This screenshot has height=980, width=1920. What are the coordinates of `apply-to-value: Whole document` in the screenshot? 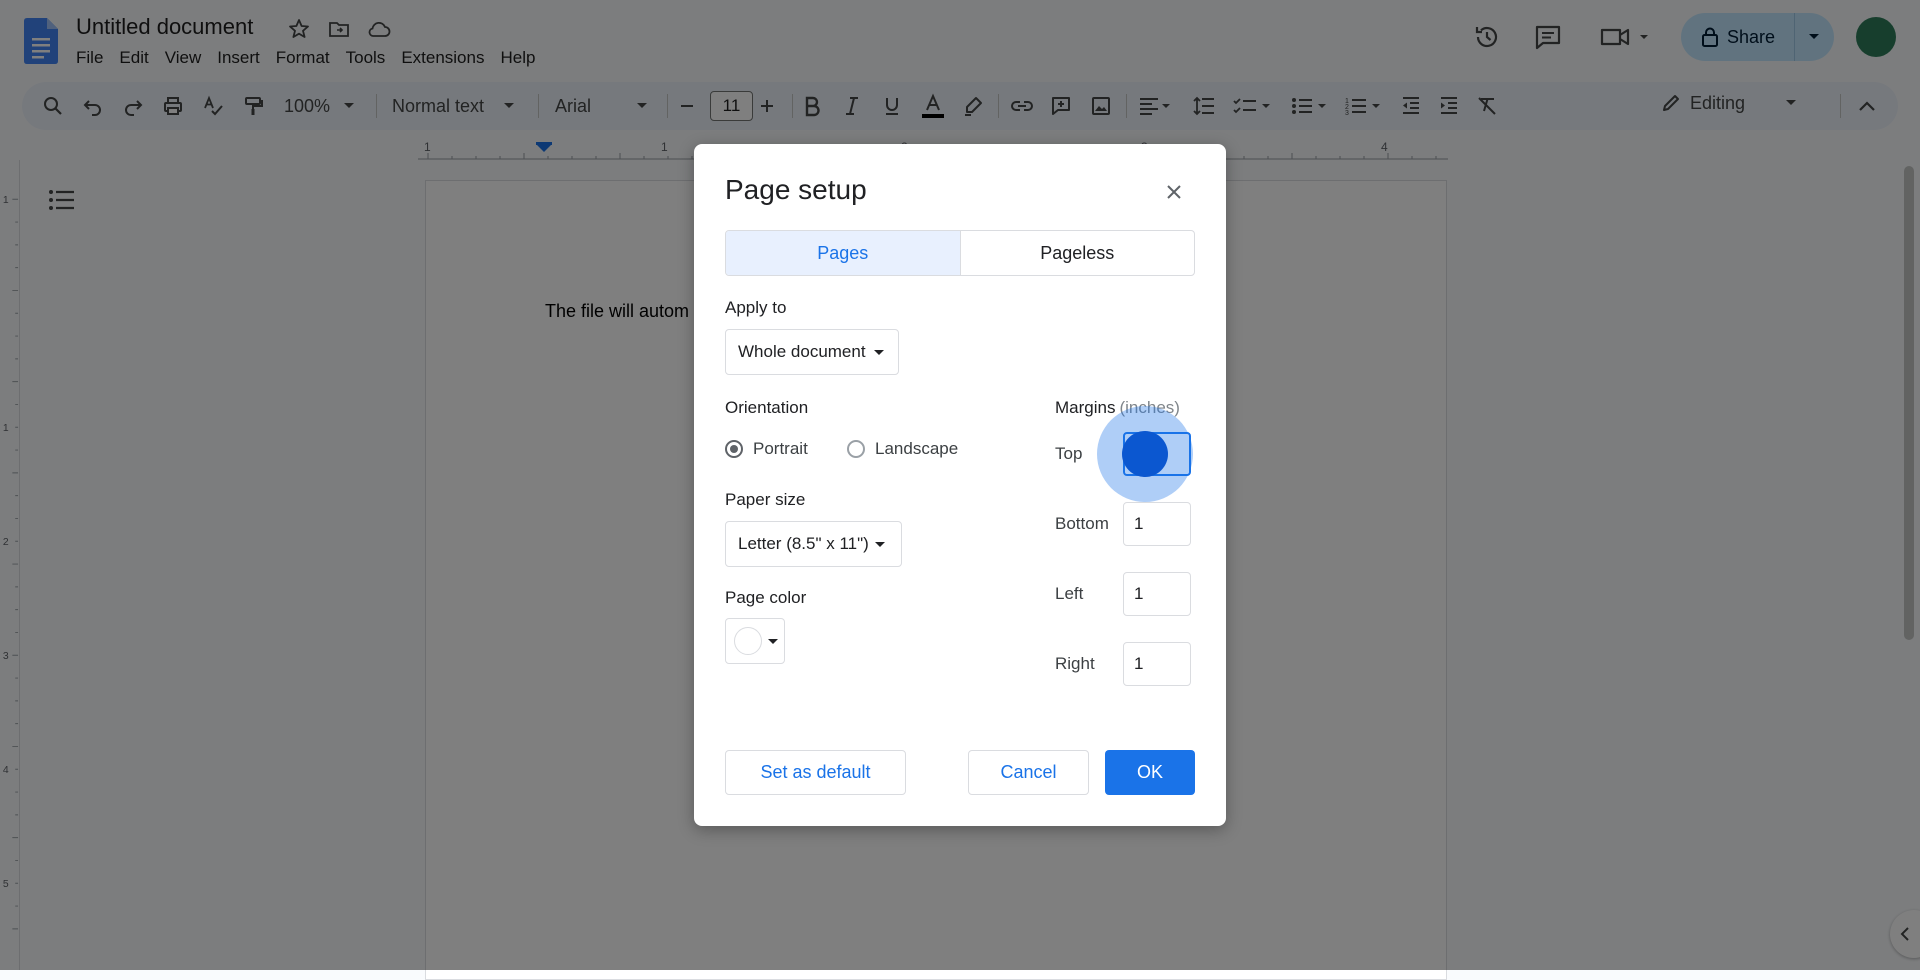 It's located at (802, 351).